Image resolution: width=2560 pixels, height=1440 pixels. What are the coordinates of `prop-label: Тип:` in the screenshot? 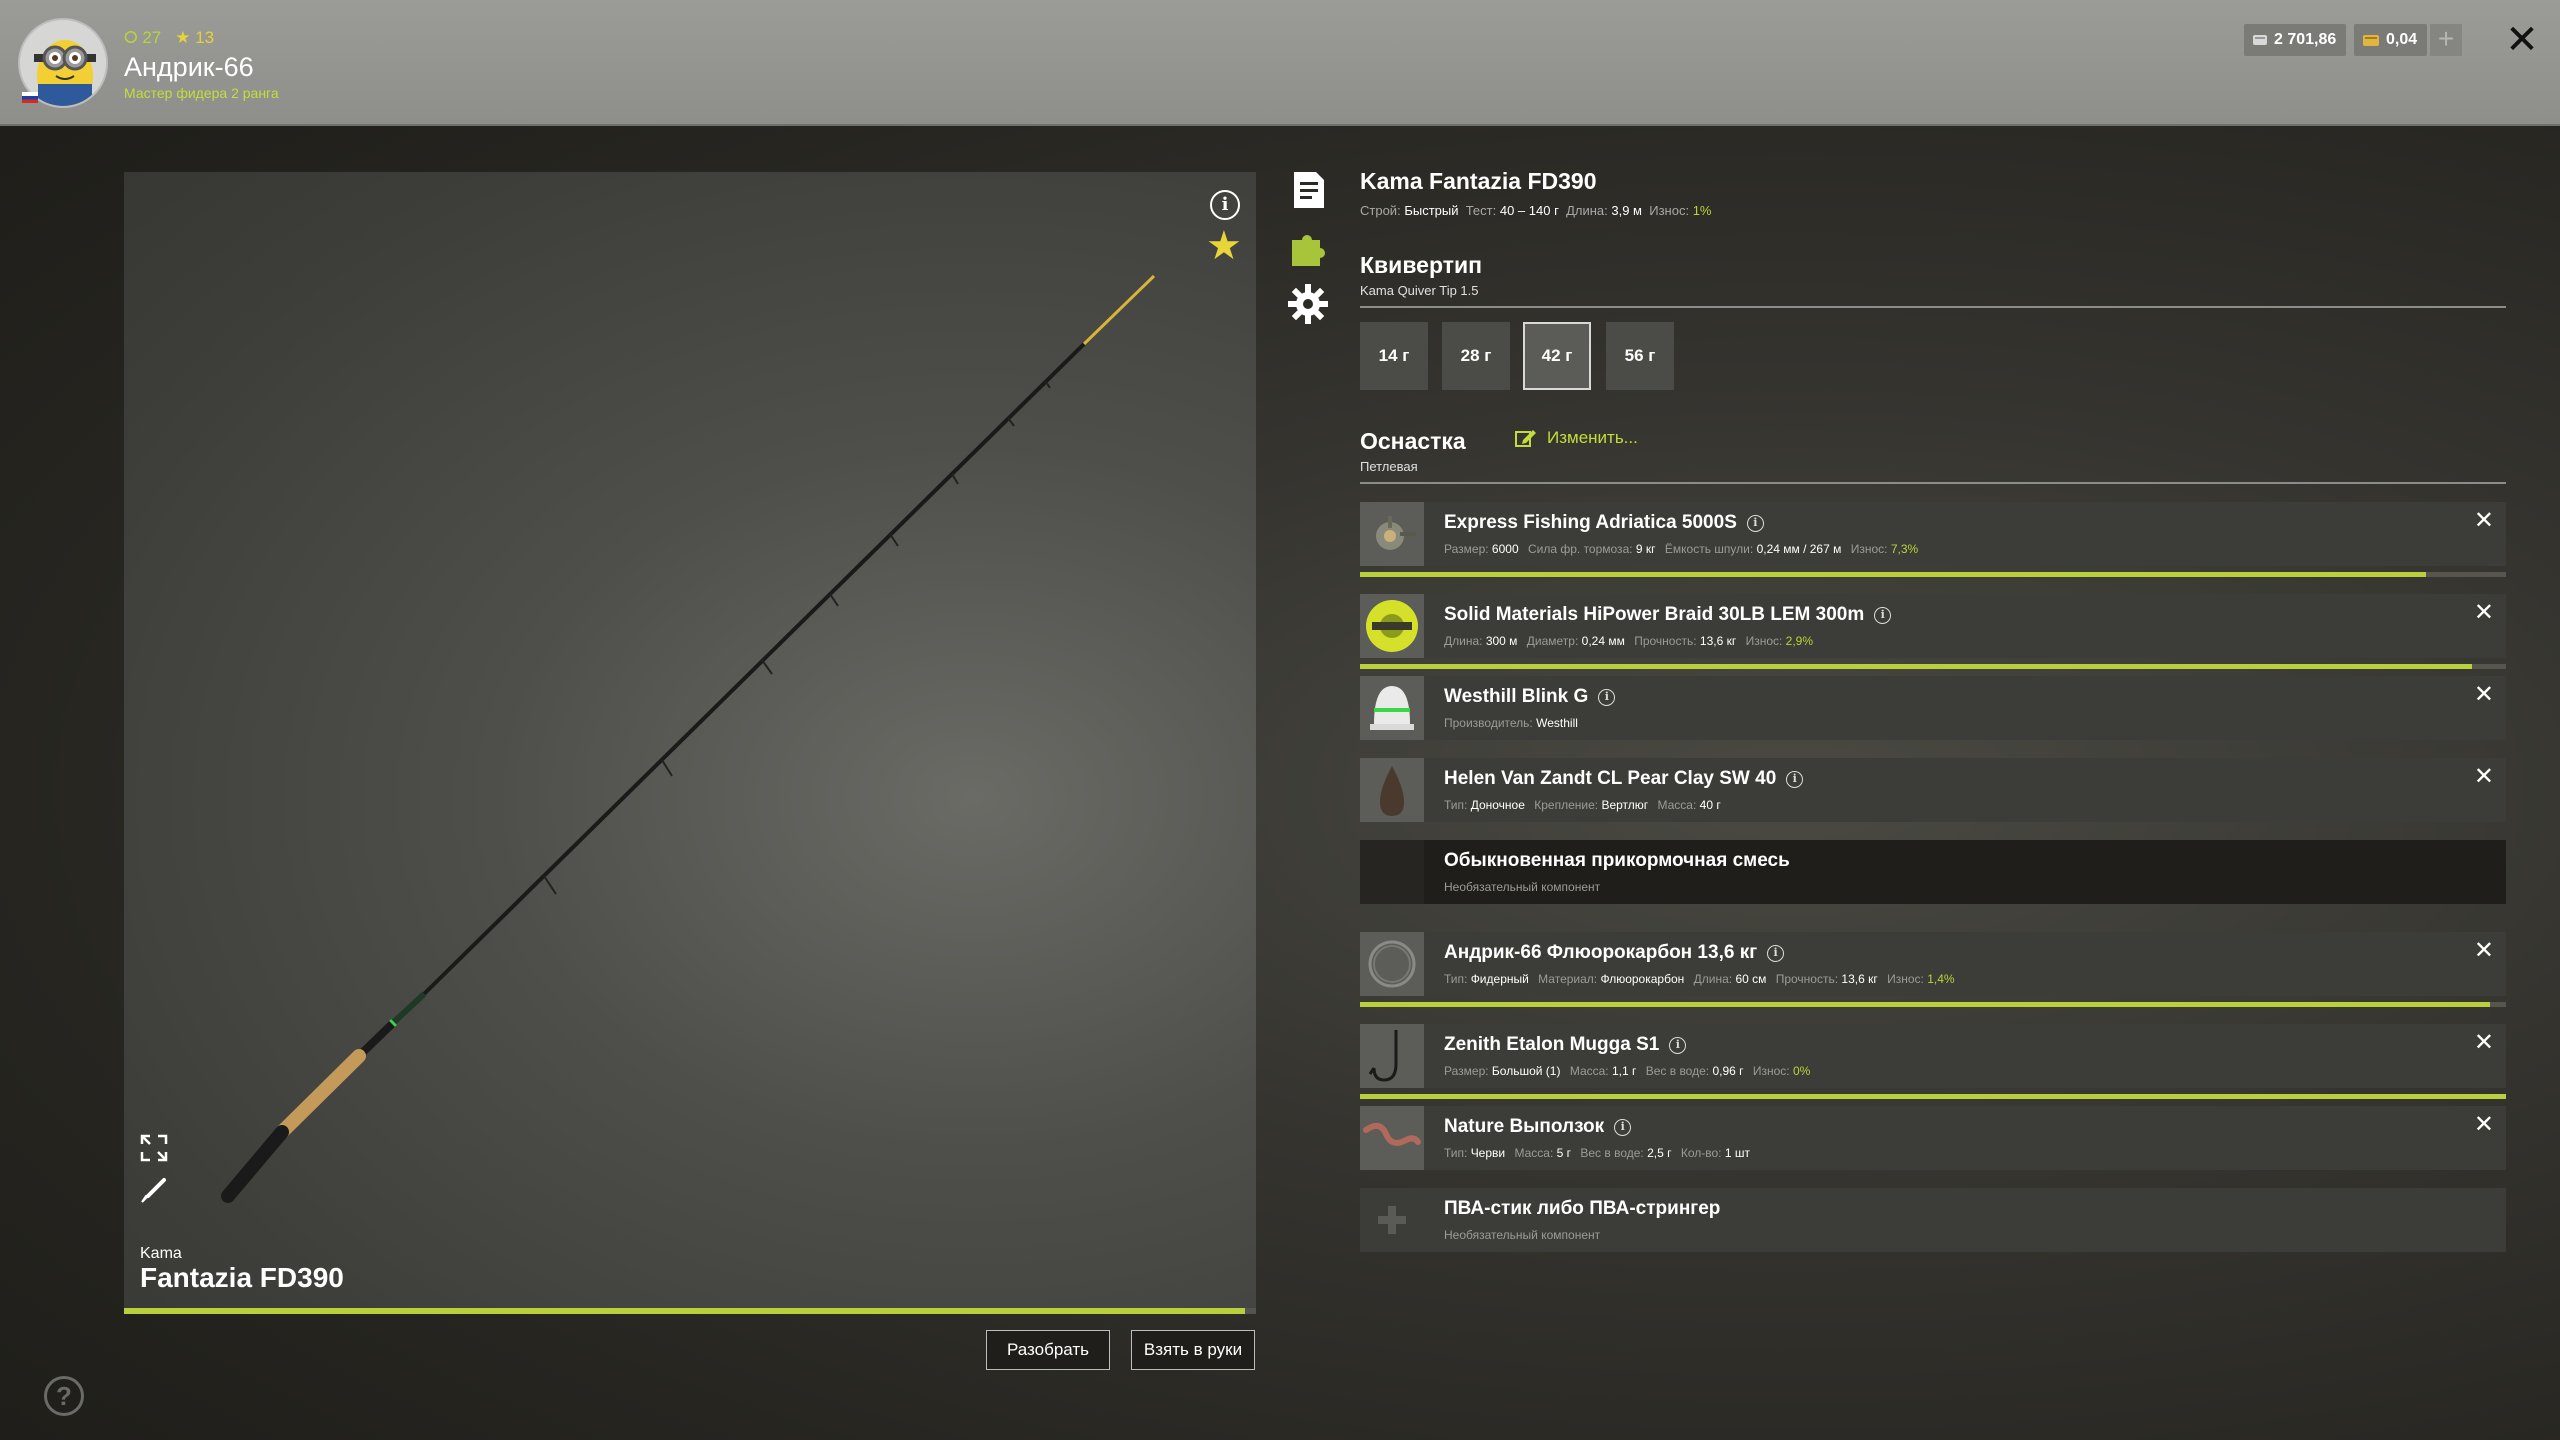 It's located at (1456, 805).